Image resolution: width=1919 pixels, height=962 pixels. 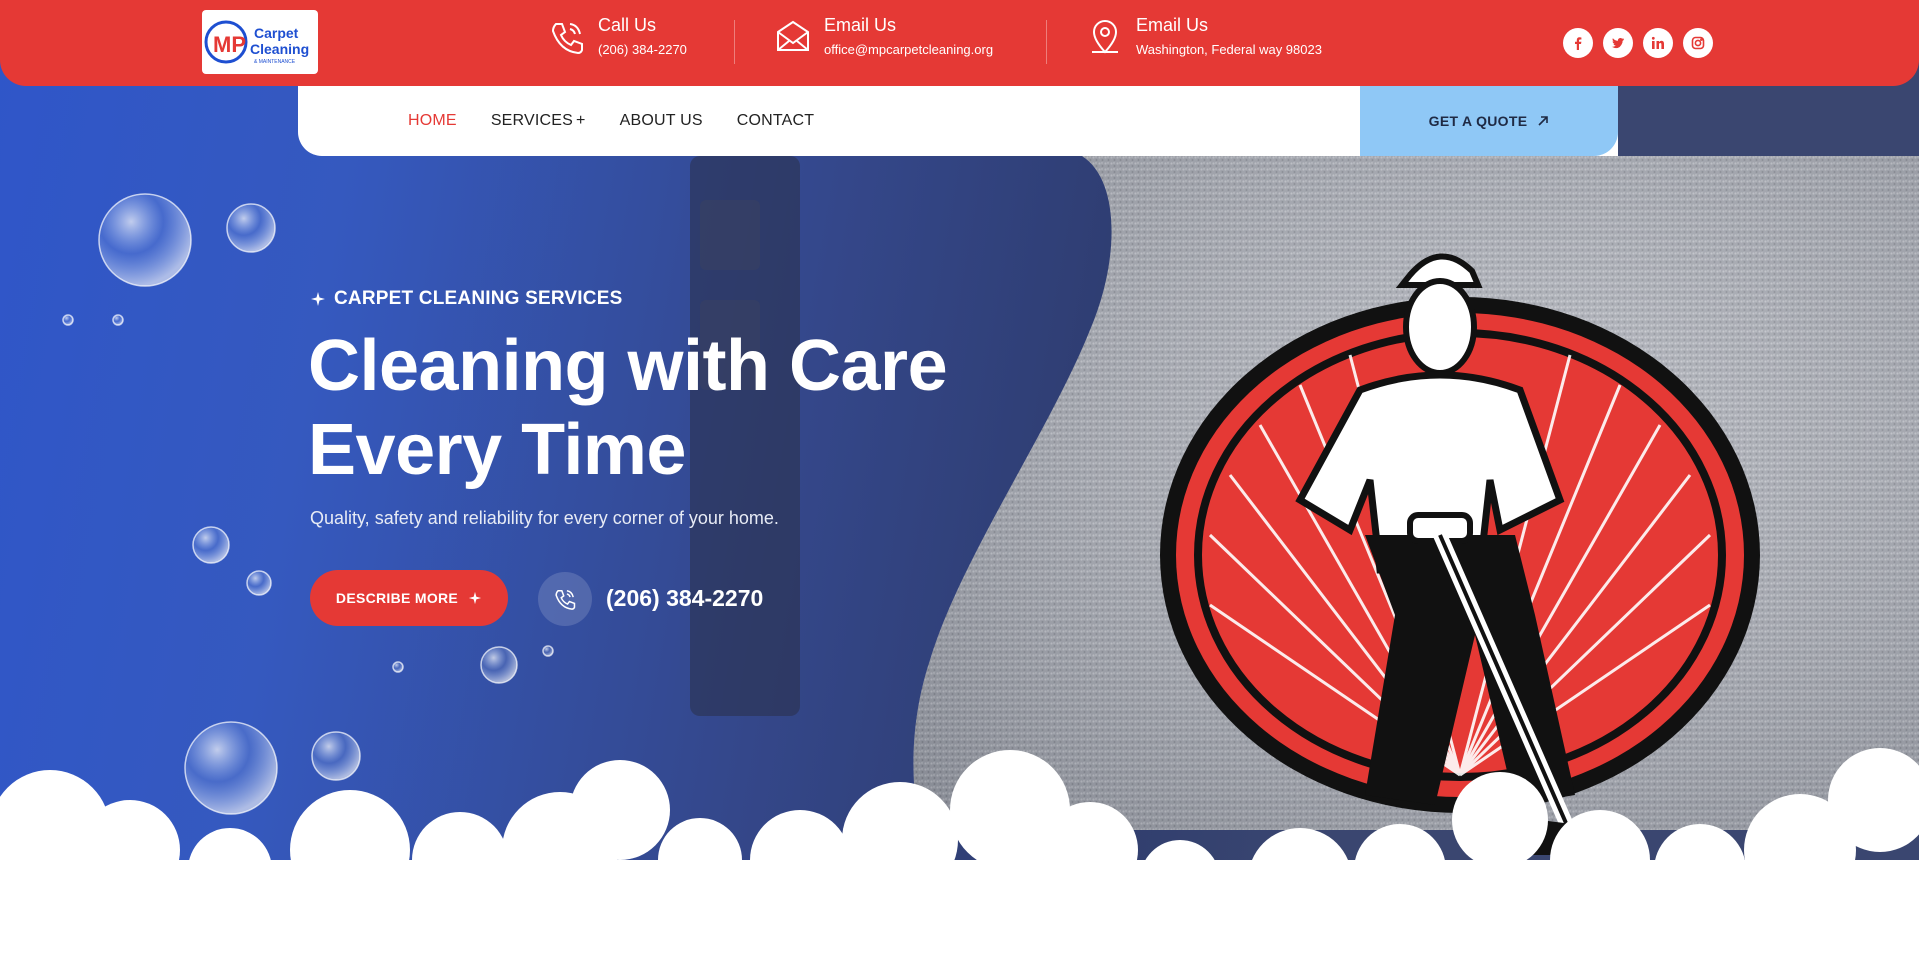 I want to click on logo-line2: Cleaning, so click(x=279, y=49).